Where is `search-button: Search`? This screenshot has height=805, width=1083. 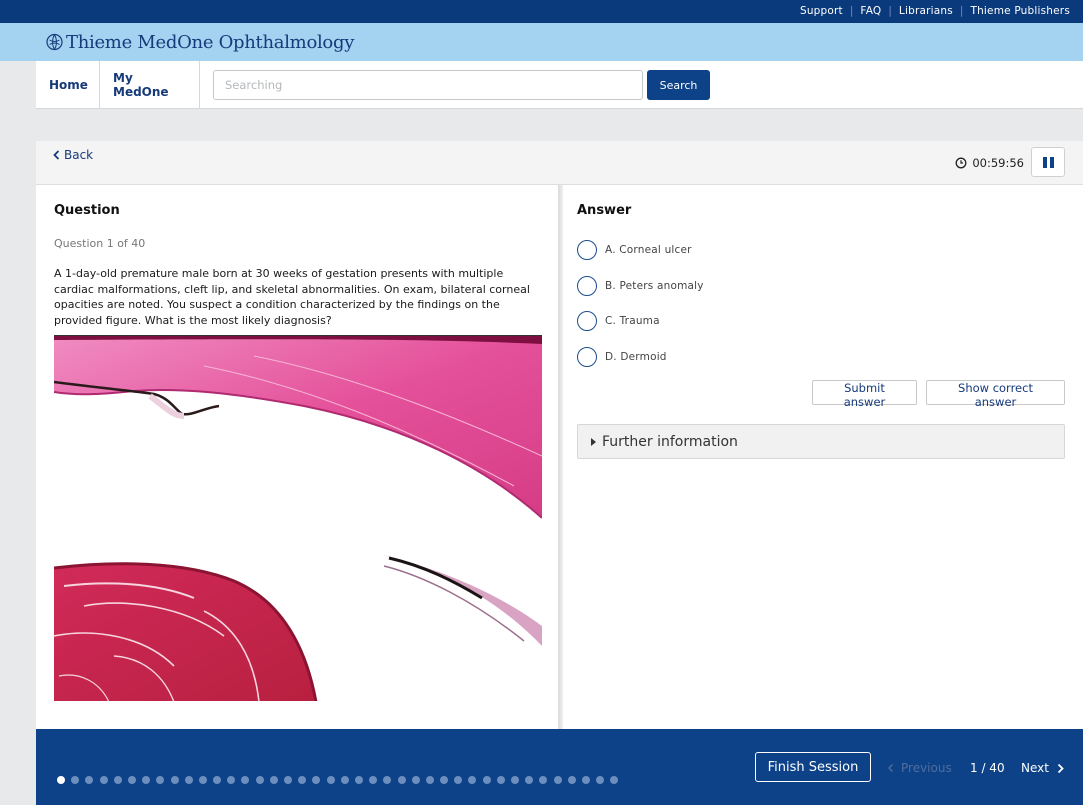
search-button: Search is located at coordinates (678, 85).